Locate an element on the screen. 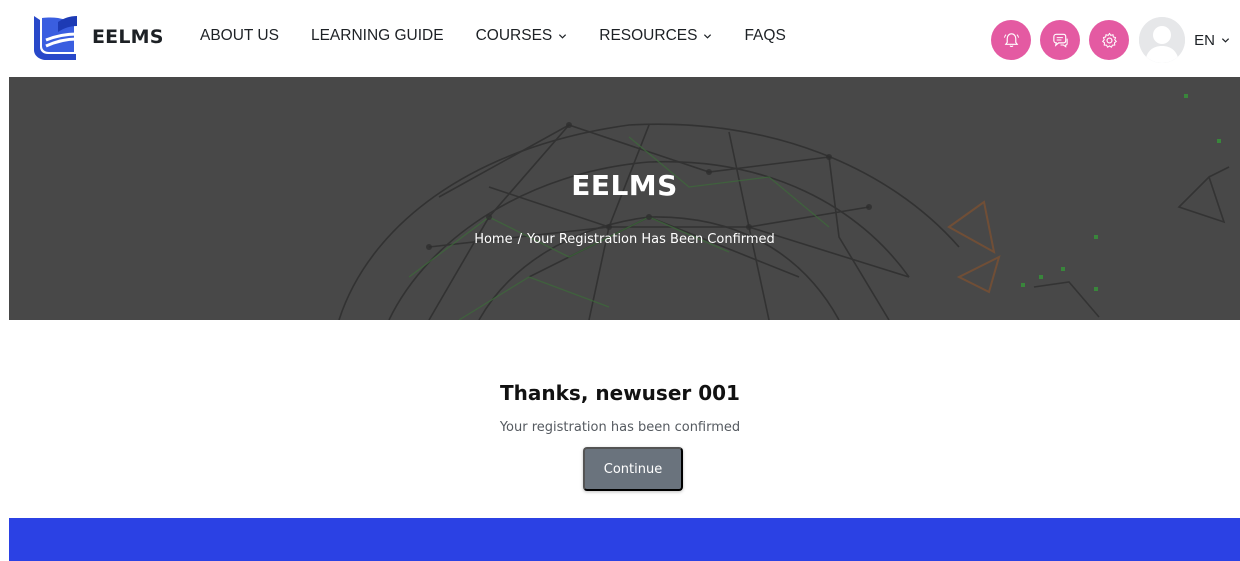 The height and width of the screenshot is (561, 1240). notification-bell-icon is located at coordinates (1011, 39).